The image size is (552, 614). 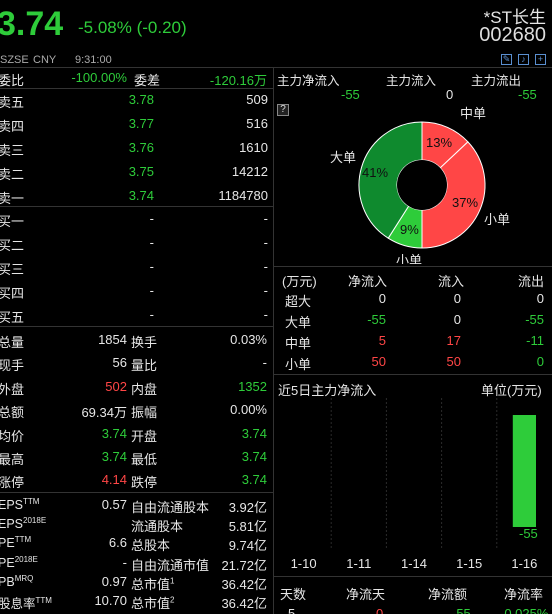 I want to click on main-net-inflow-label: 主力净流入, so click(x=308, y=81).